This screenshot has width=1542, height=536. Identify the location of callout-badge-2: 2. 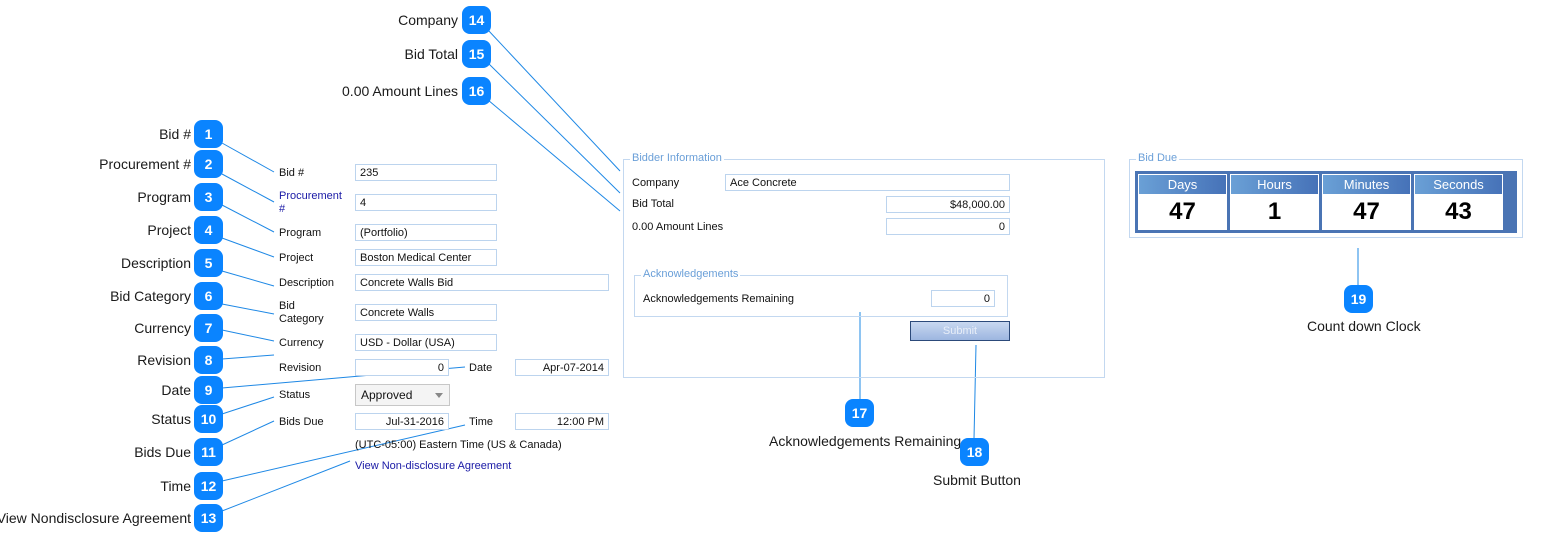
(208, 164).